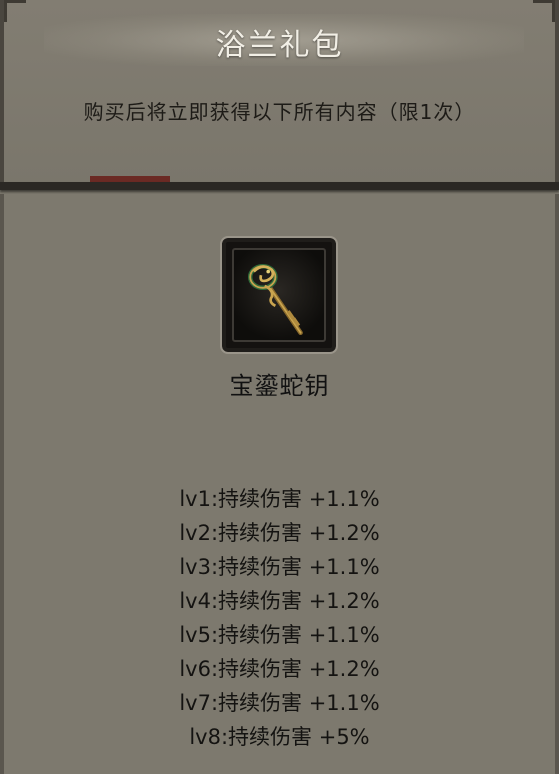  What do you see at coordinates (279, 703) in the screenshot?
I see `stat-line-lv7: lv7:持续伤害 +1.1%` at bounding box center [279, 703].